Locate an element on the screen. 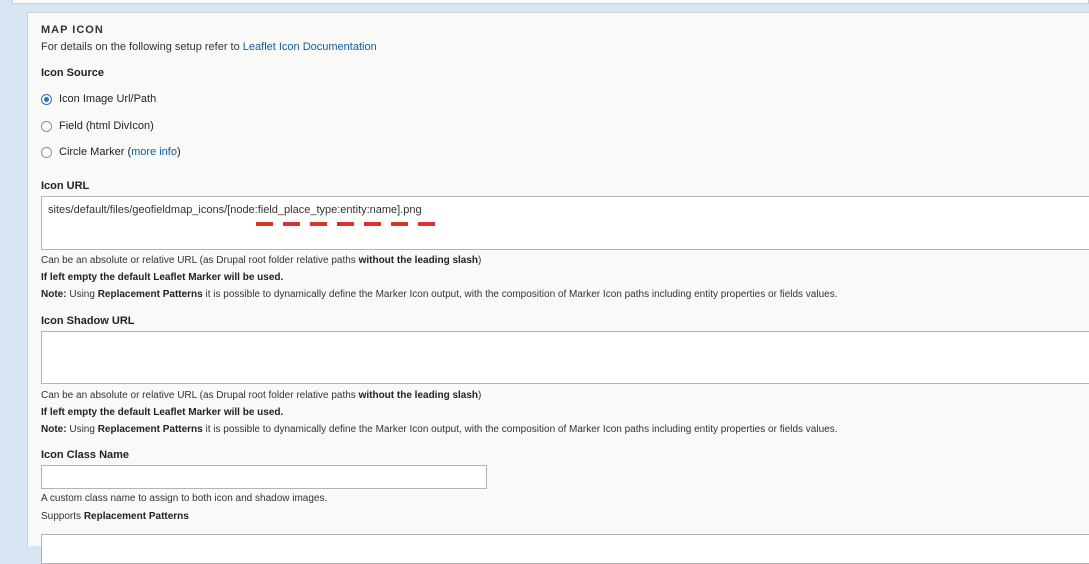 The height and width of the screenshot is (564, 1089). radio-icon-image-url: Icon Image Url/Path is located at coordinates (98, 99).